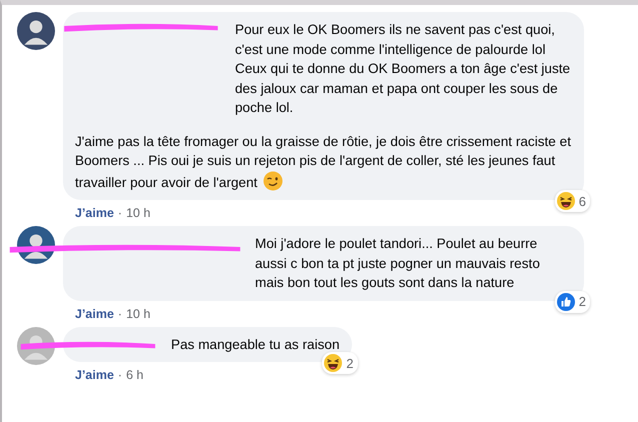  What do you see at coordinates (36, 31) in the screenshot?
I see `avatar` at bounding box center [36, 31].